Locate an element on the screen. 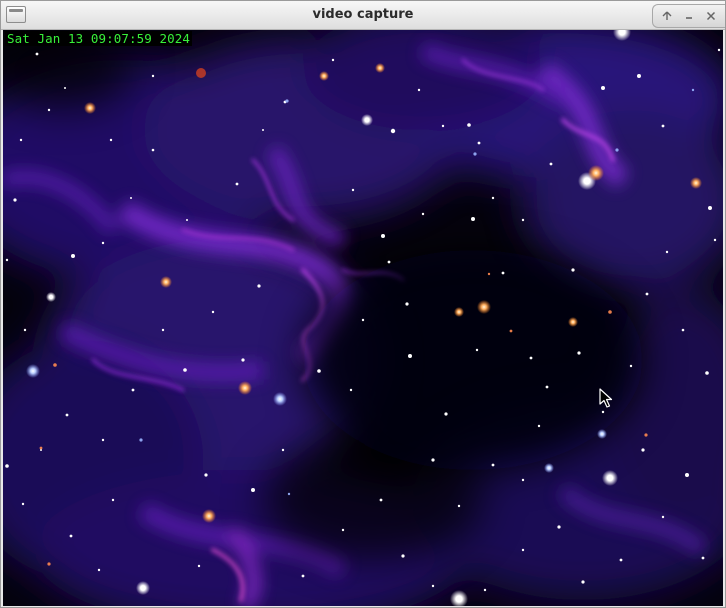 The image size is (726, 608). window-title: video capture is located at coordinates (363, 14).